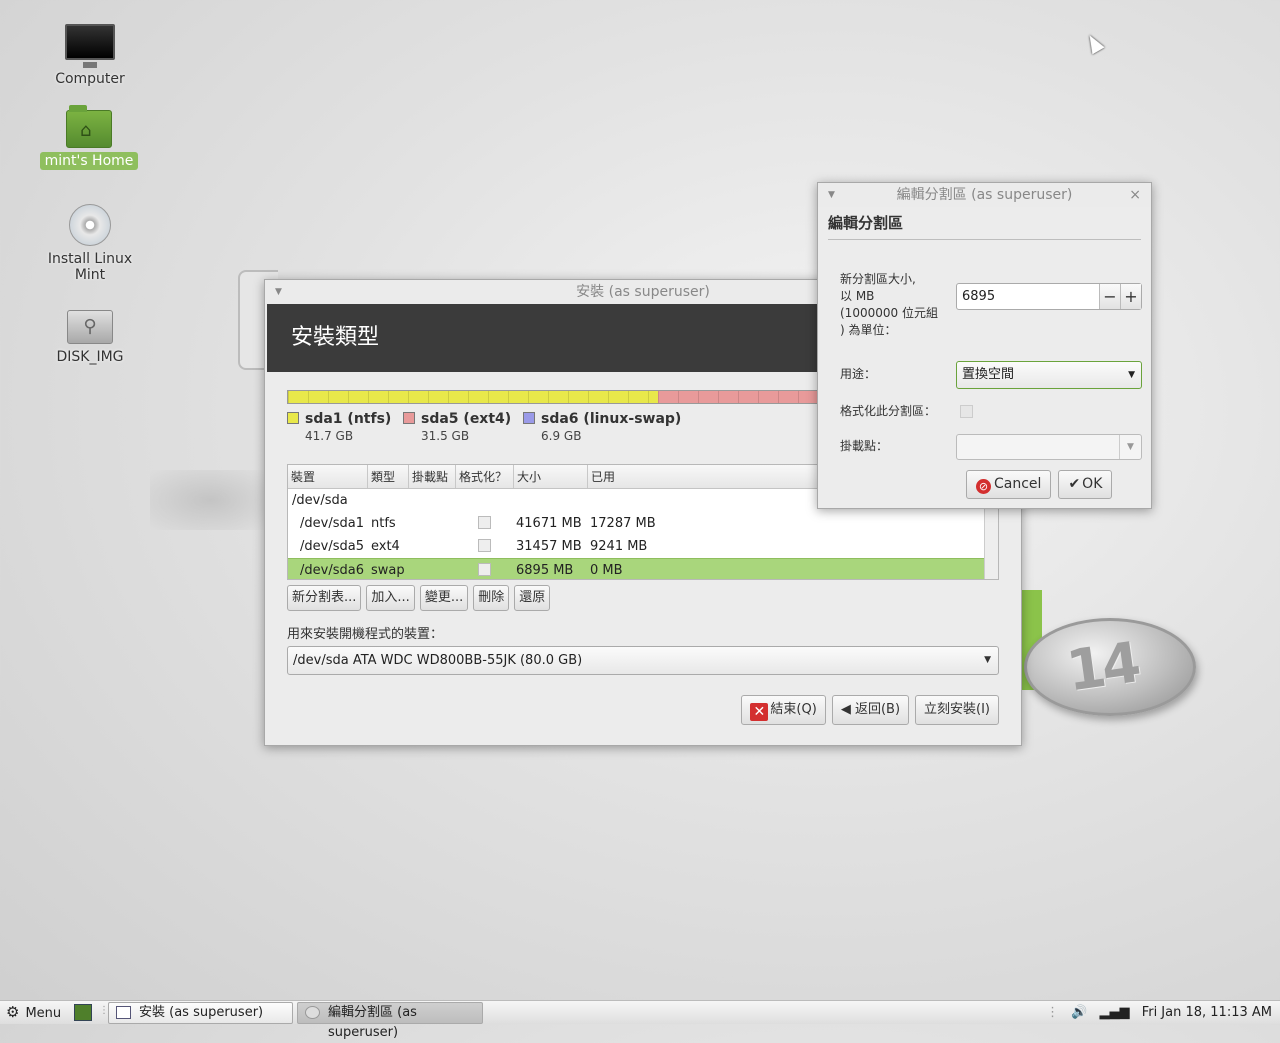 The height and width of the screenshot is (1043, 1280). Describe the element at coordinates (643, 546) in the screenshot. I see `table-row: /dev/sda5 ext4 31457 MB 9241 MB` at that location.